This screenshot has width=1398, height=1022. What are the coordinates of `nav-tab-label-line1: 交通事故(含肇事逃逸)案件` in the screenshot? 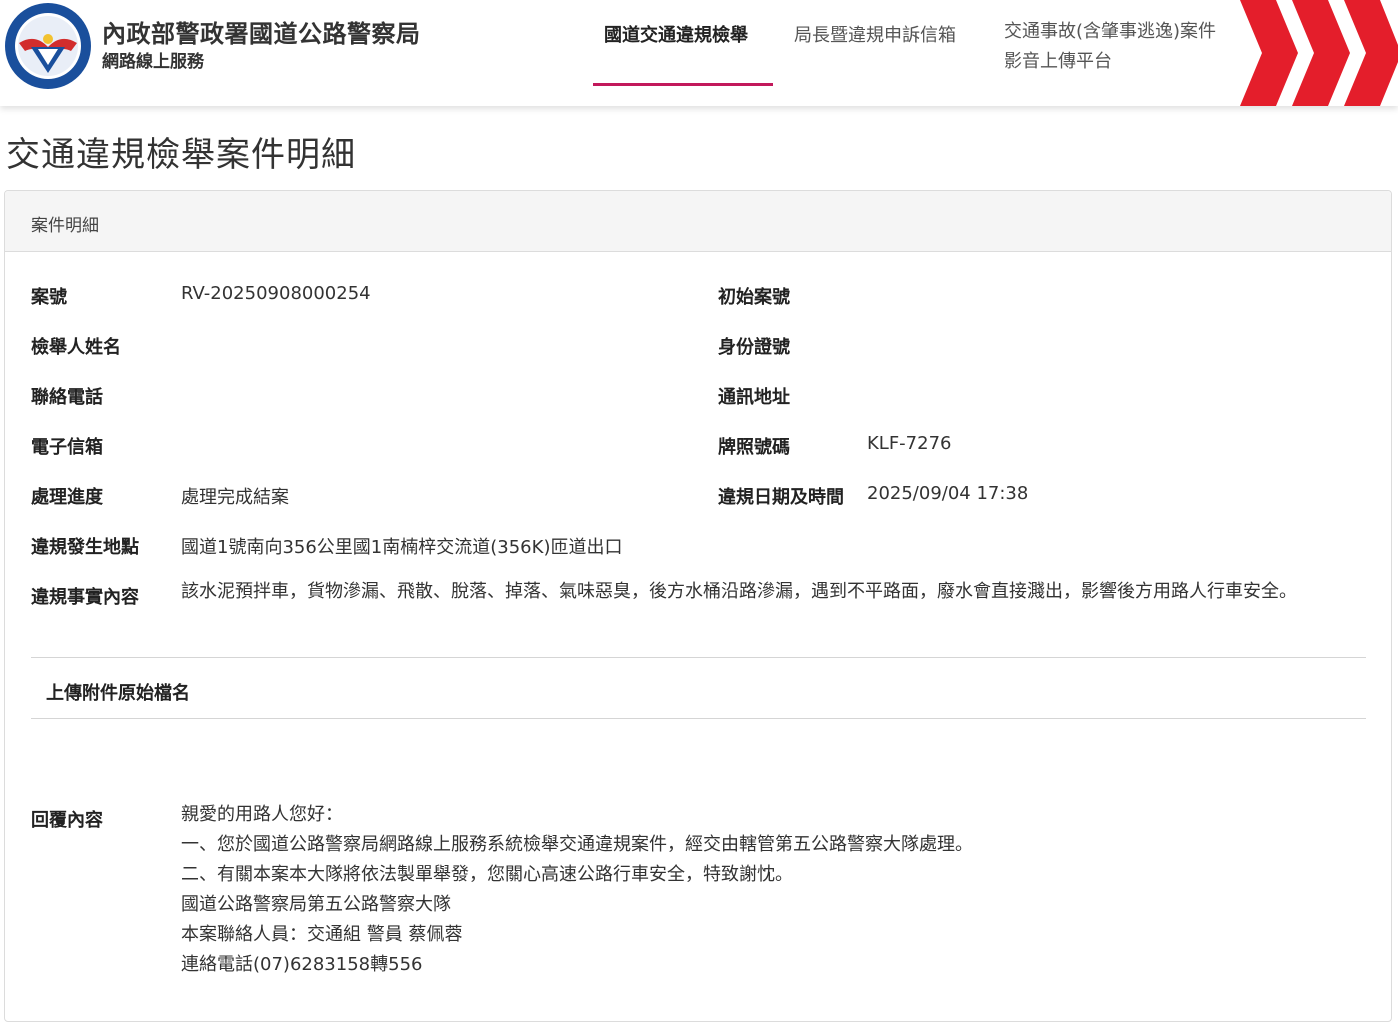 It's located at (1110, 31).